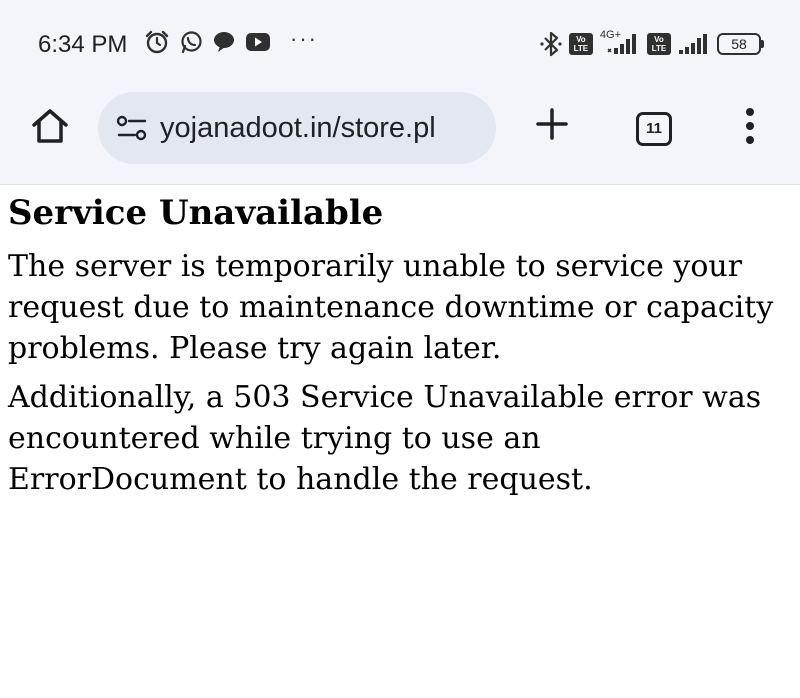 The height and width of the screenshot is (698, 800). I want to click on plus-icon, so click(552, 126).